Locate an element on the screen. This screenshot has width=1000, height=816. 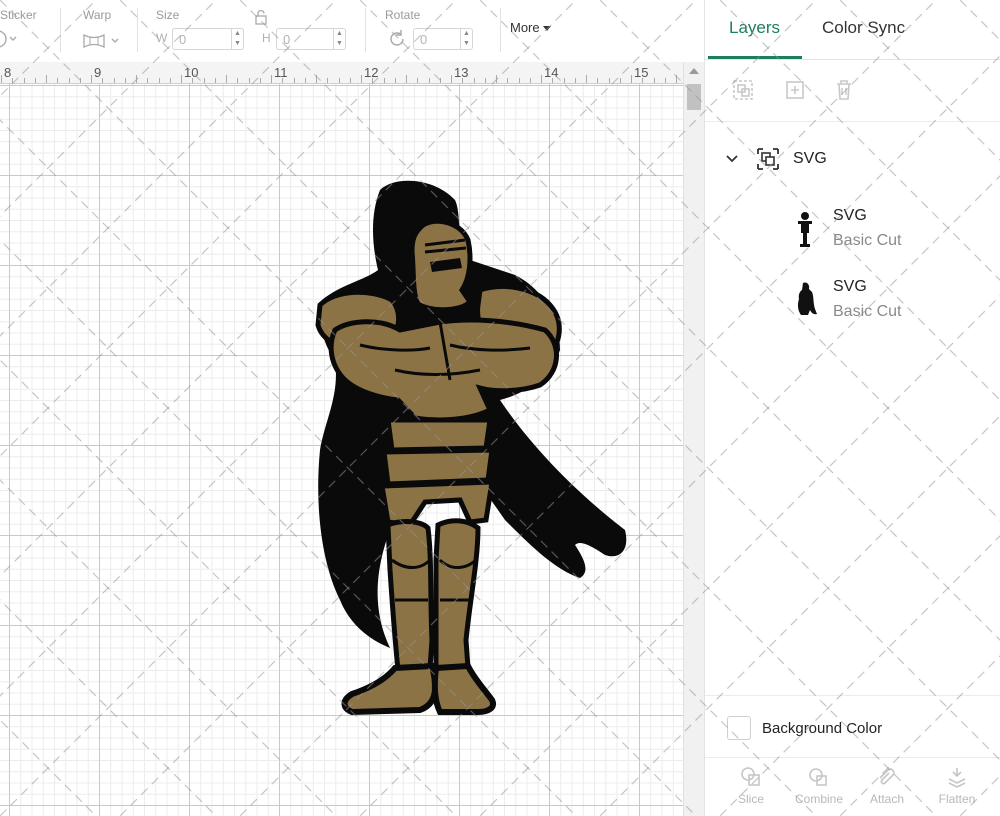
height-value: 0 is located at coordinates (287, 39).